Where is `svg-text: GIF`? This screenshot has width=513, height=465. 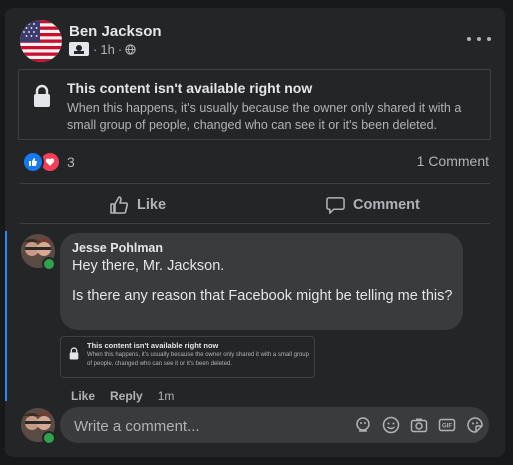 svg-text: GIF is located at coordinates (447, 427).